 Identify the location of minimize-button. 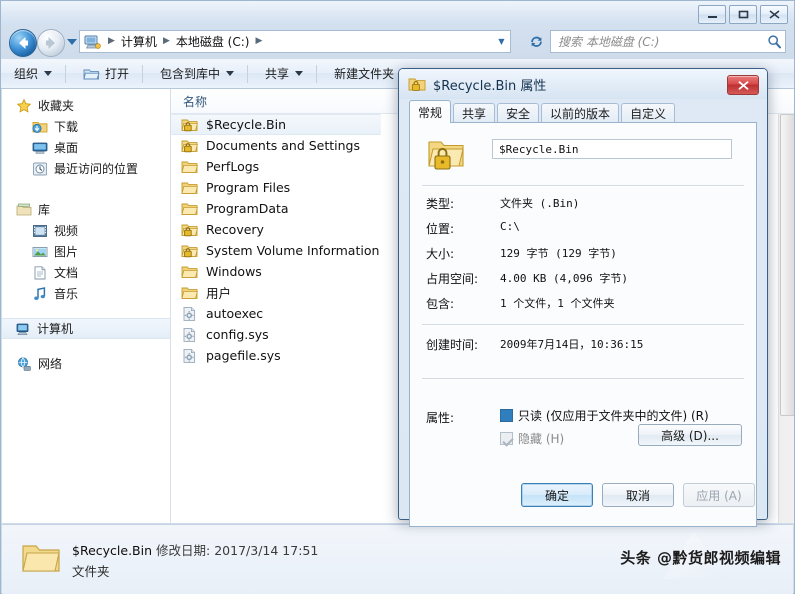
(712, 14).